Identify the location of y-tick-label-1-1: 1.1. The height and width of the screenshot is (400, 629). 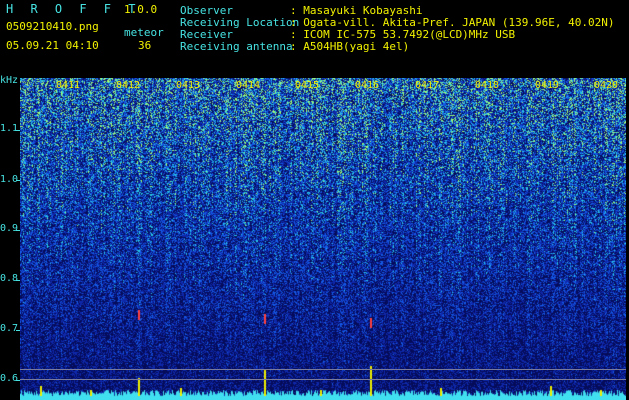
(9, 128).